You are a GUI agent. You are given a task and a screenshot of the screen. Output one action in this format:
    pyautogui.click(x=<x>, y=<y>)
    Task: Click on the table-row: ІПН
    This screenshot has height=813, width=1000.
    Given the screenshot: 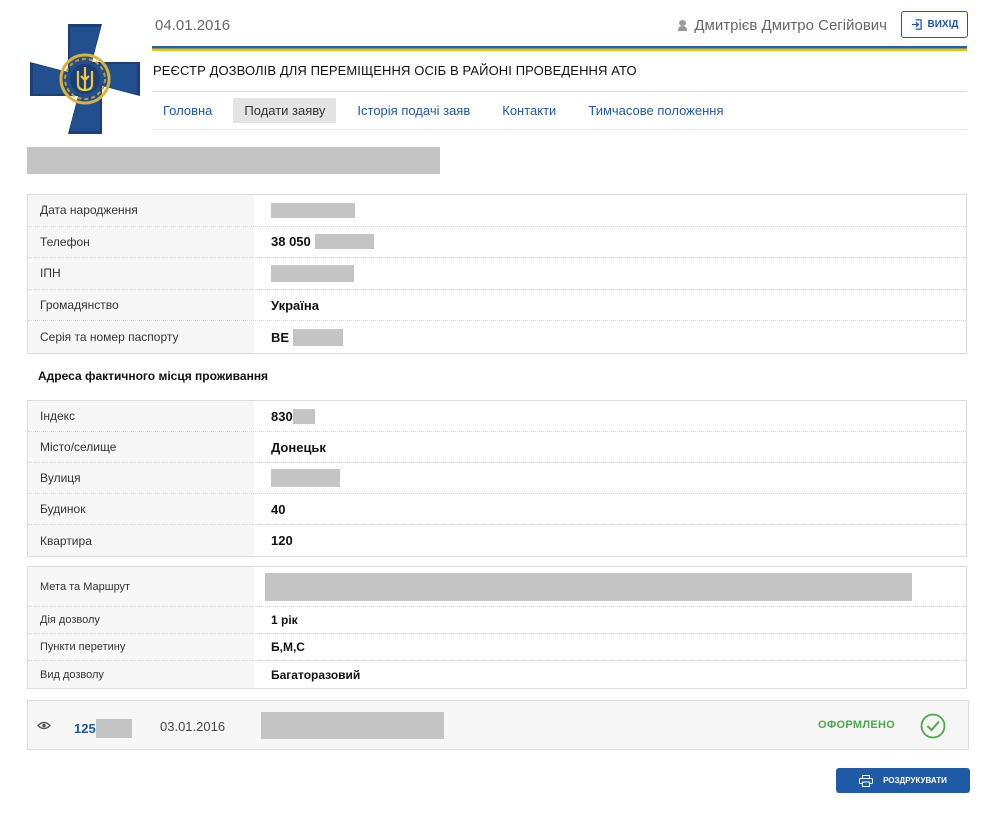 What is the action you would take?
    pyautogui.click(x=497, y=274)
    